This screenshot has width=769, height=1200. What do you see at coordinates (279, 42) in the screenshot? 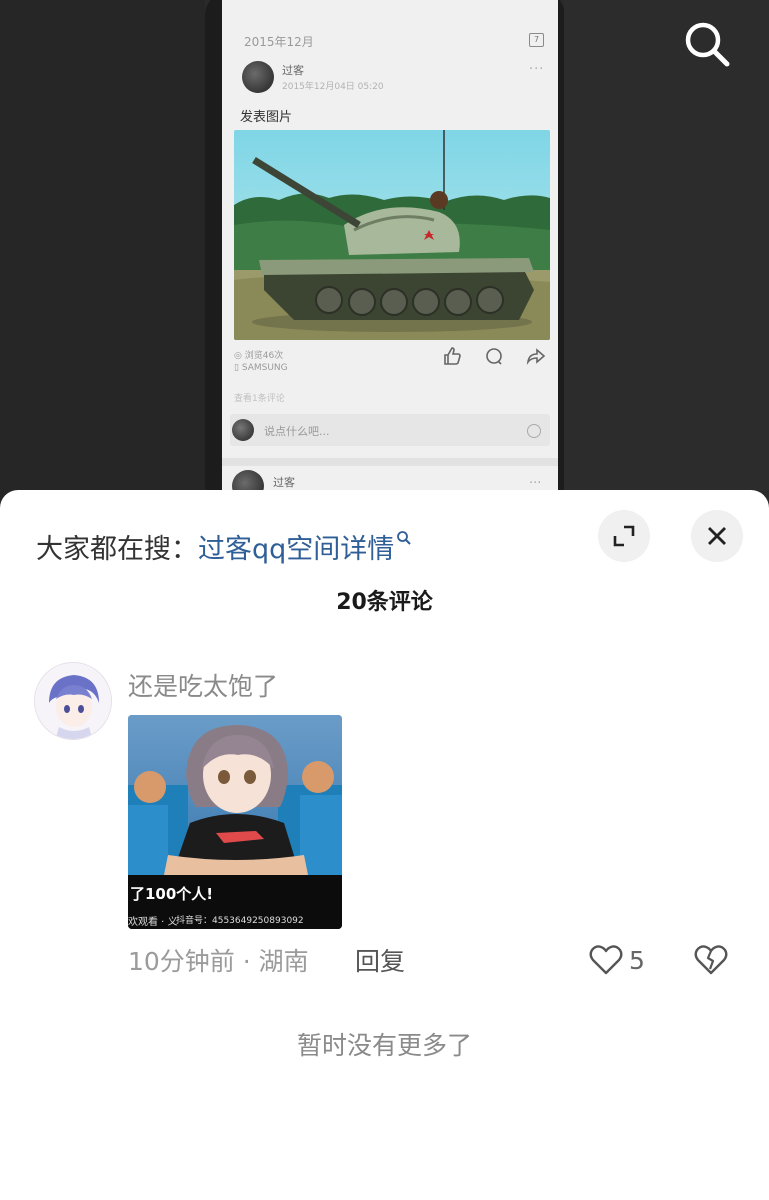
I see `post-date-header: 2015年12月` at bounding box center [279, 42].